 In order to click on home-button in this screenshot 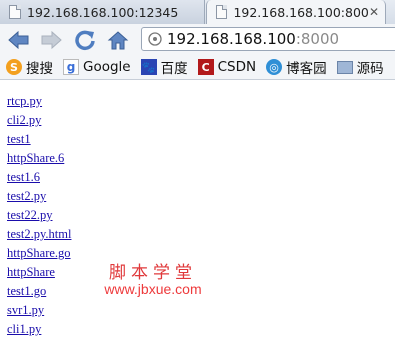, I will do `click(118, 40)`.